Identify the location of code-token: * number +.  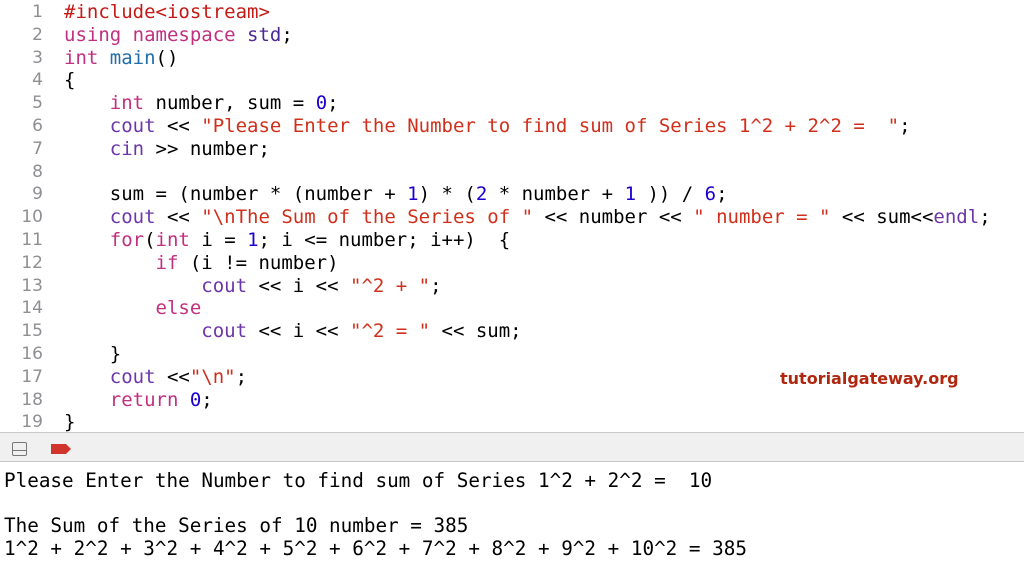
(556, 194).